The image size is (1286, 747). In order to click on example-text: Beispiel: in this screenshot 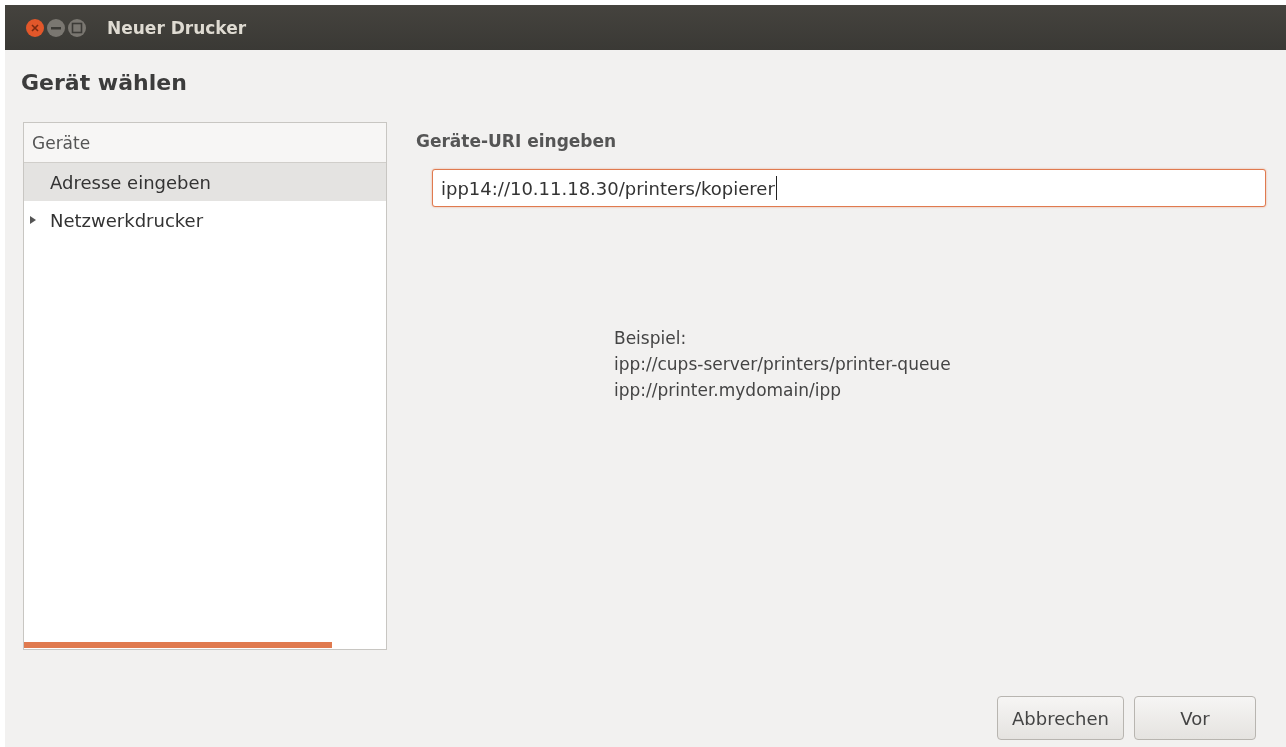, I will do `click(651, 338)`.